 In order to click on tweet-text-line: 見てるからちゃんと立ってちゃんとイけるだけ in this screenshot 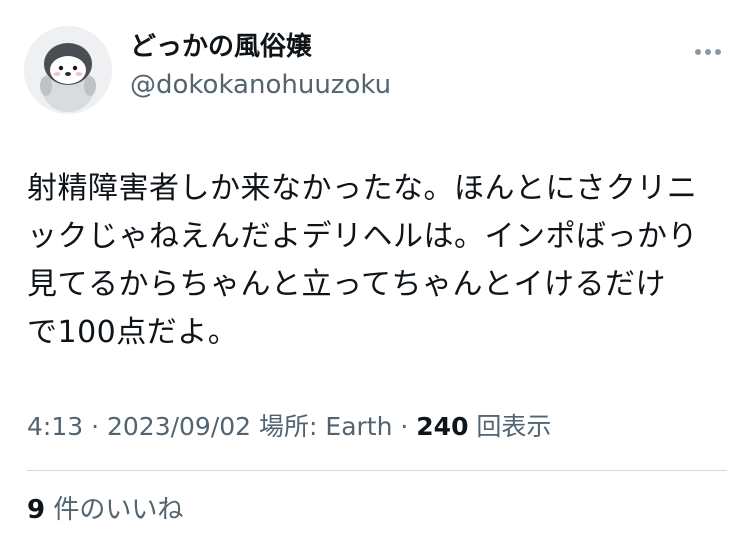, I will do `click(346, 284)`.